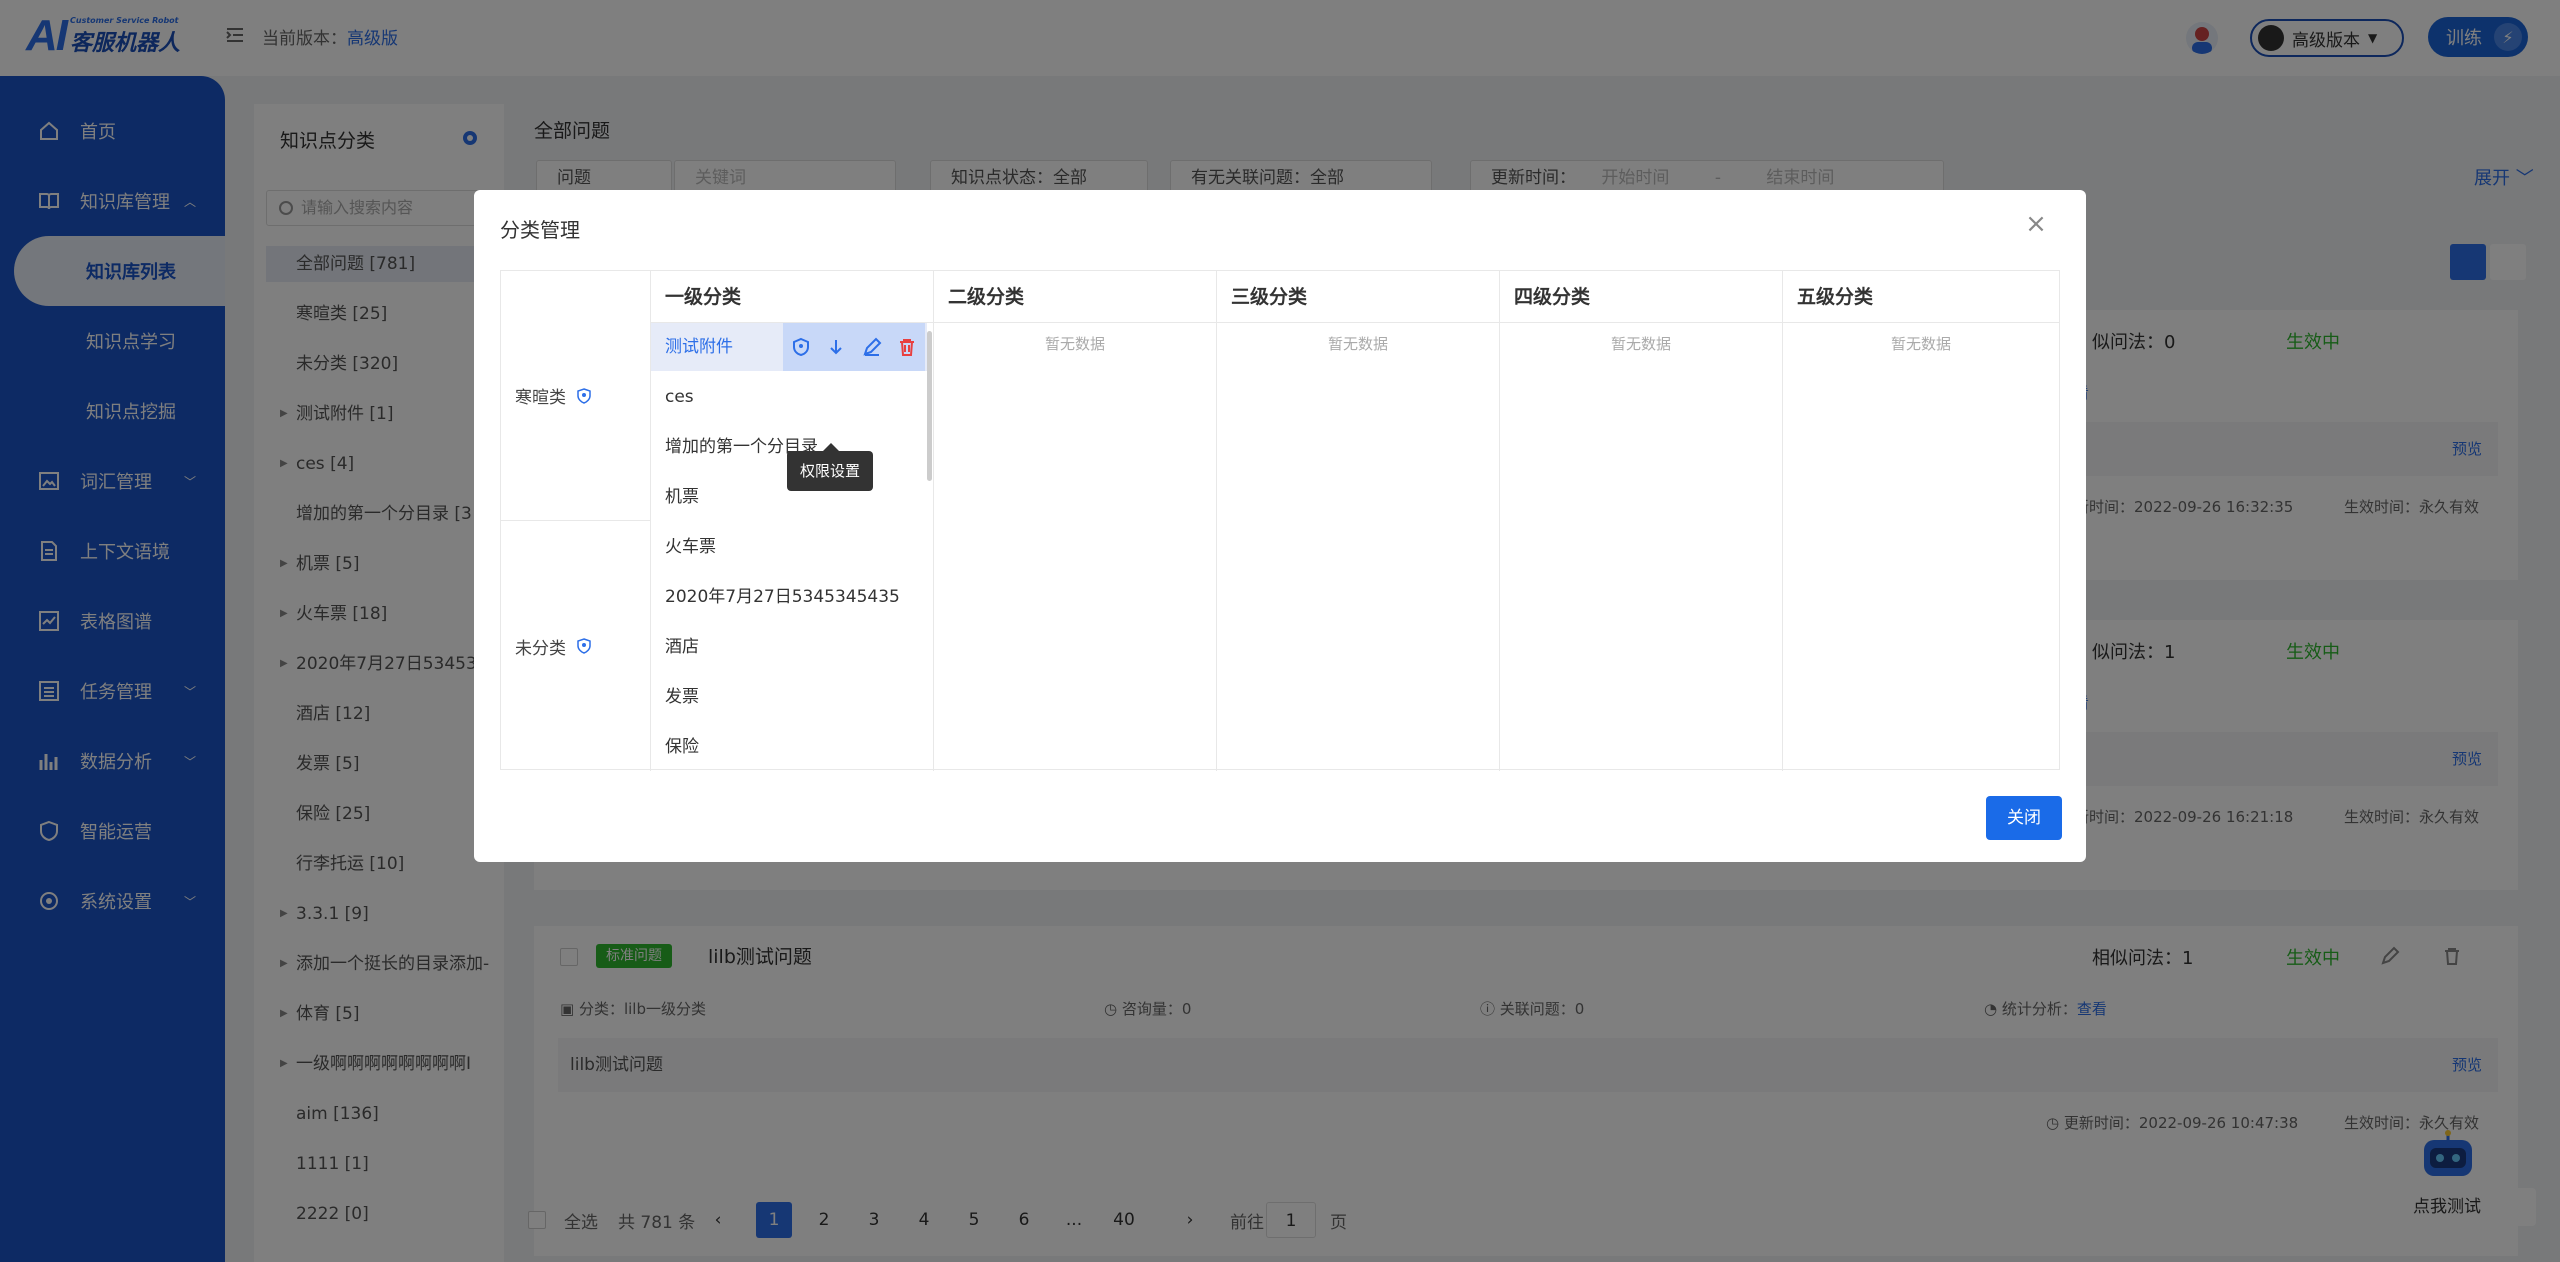 The image size is (2560, 1262). I want to click on column-header: 一级分类, so click(792, 297).